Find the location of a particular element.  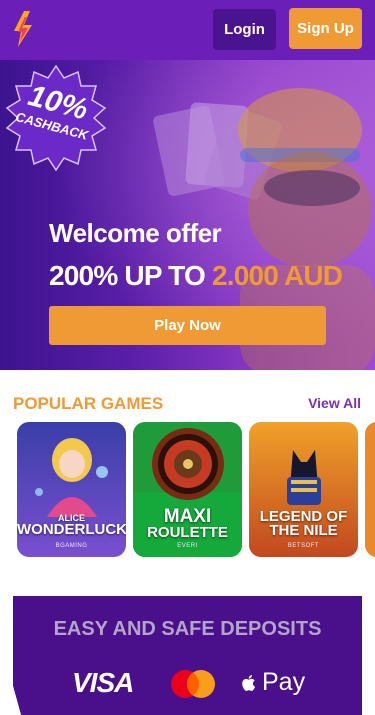

welcome-offer-title: Welcome offer is located at coordinates (135, 233).